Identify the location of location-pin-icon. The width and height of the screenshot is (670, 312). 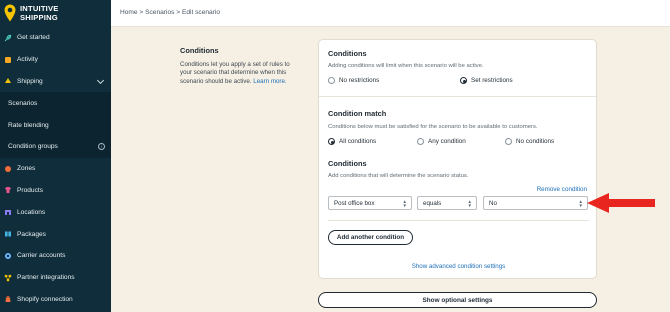
(10, 13).